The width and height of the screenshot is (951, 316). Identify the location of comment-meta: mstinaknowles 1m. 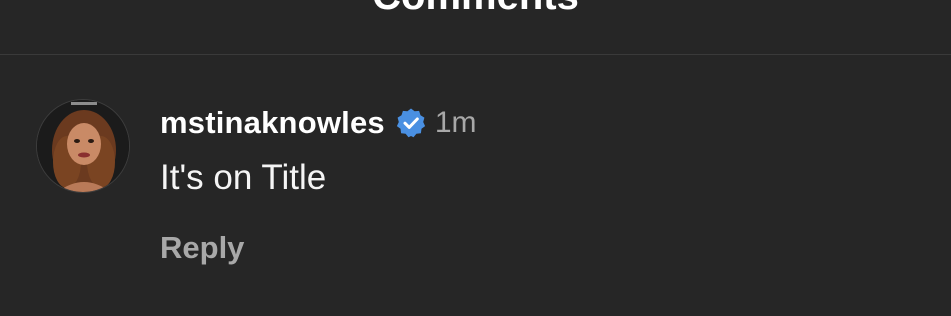
(318, 123).